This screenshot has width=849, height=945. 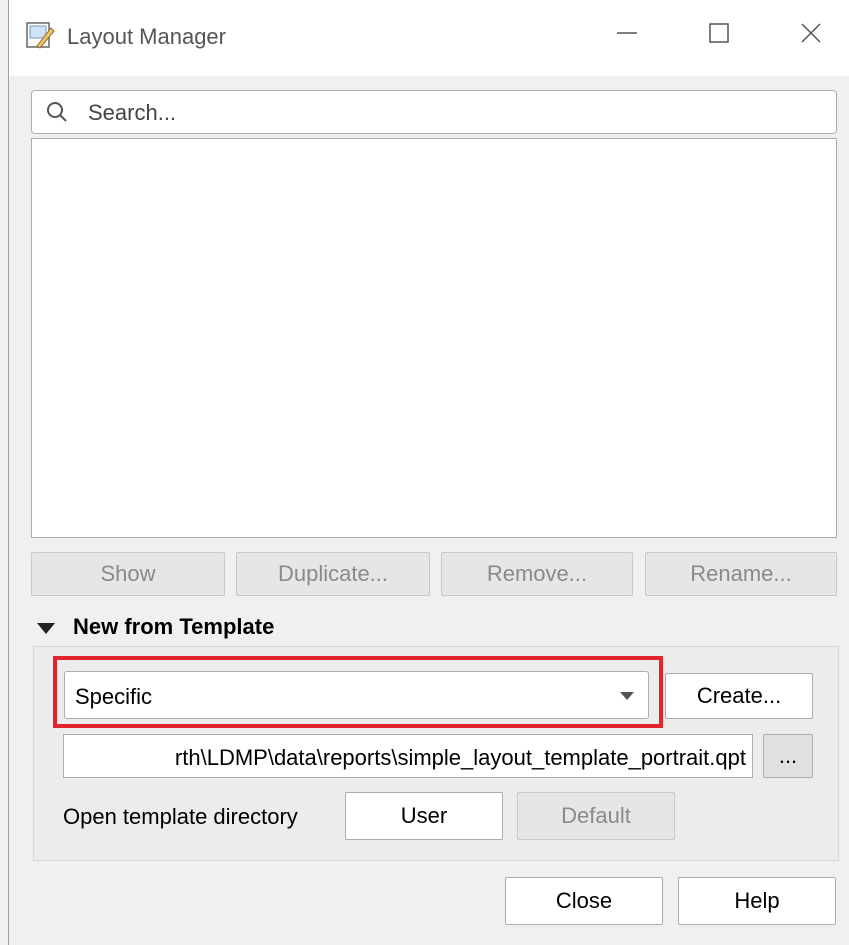 What do you see at coordinates (180, 816) in the screenshot?
I see `open-template-directory-label: Open template directory` at bounding box center [180, 816].